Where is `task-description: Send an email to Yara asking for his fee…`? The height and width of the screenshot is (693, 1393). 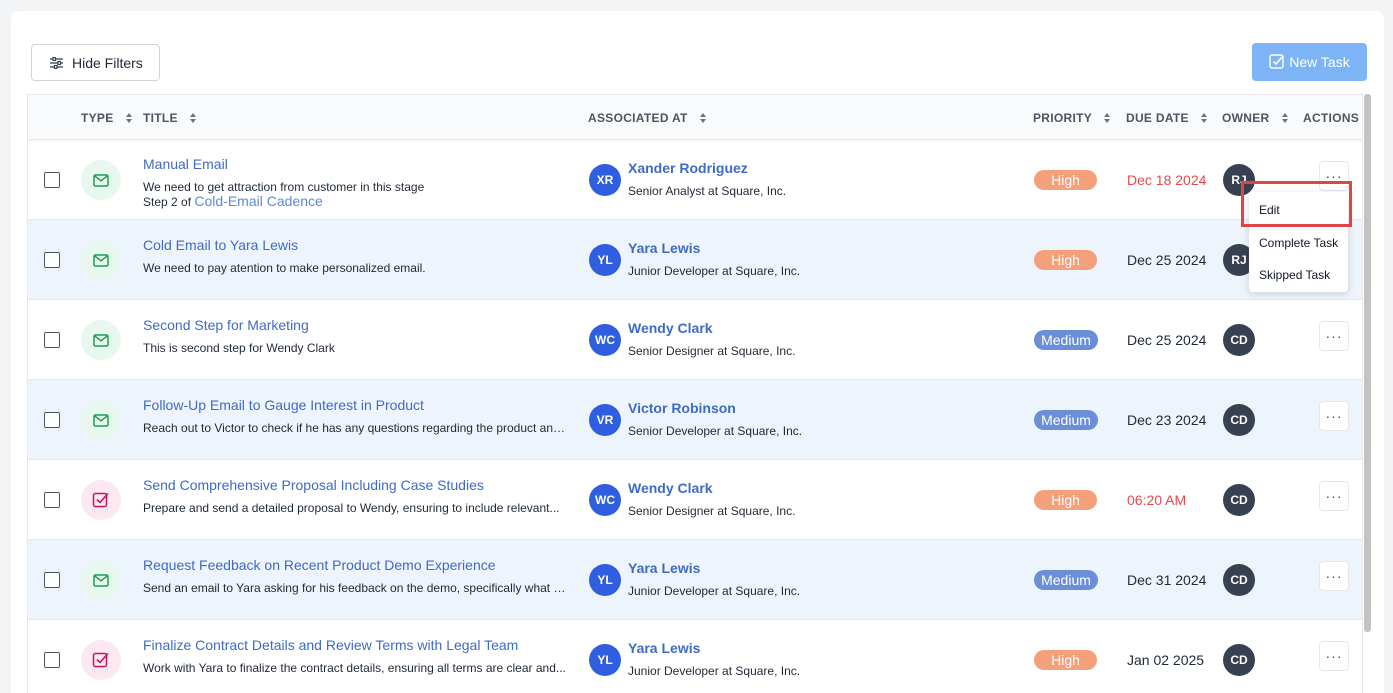
task-description: Send an email to Yara asking for his fee… is located at coordinates (355, 588).